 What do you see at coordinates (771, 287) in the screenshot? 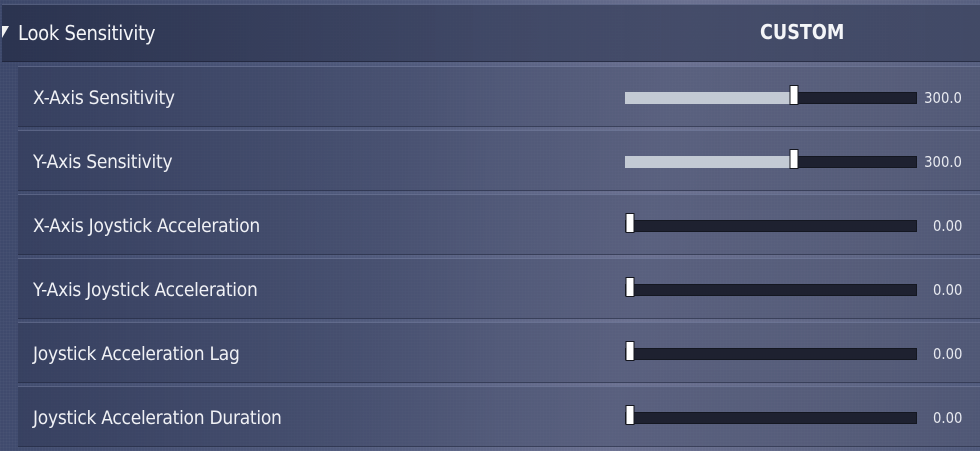
I see `y-axis-joystick-acceleration-slider` at bounding box center [771, 287].